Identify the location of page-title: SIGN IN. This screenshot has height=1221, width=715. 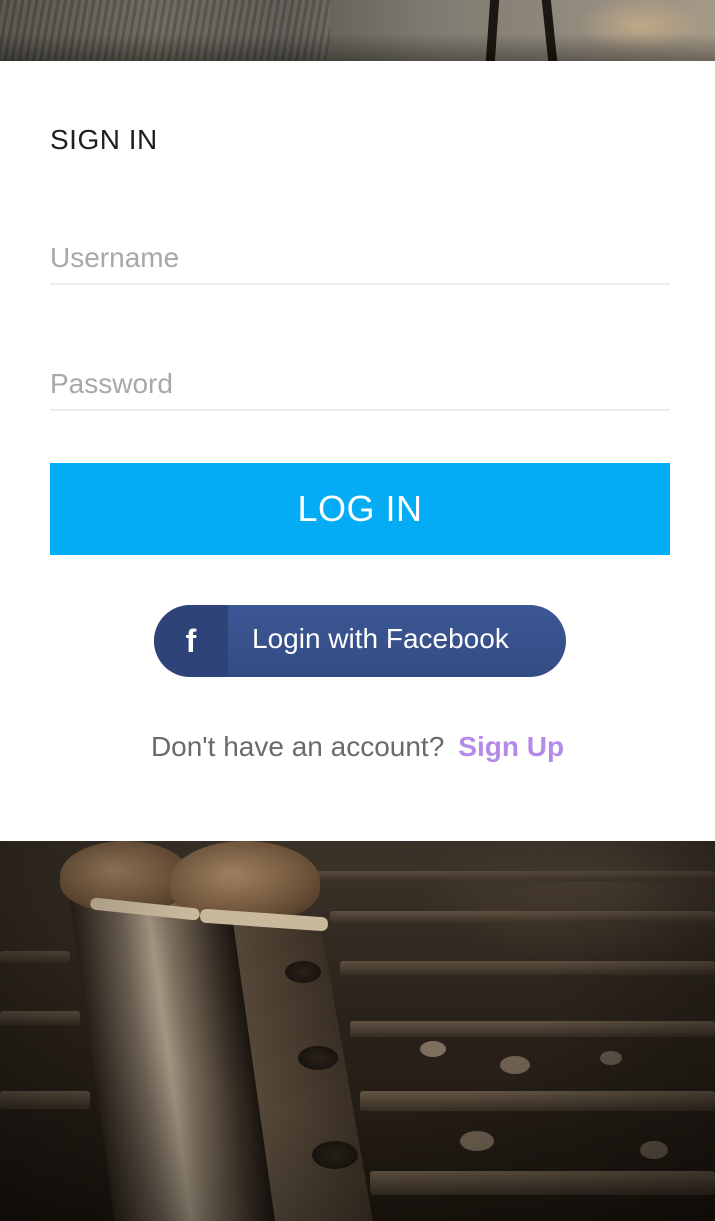
(104, 139).